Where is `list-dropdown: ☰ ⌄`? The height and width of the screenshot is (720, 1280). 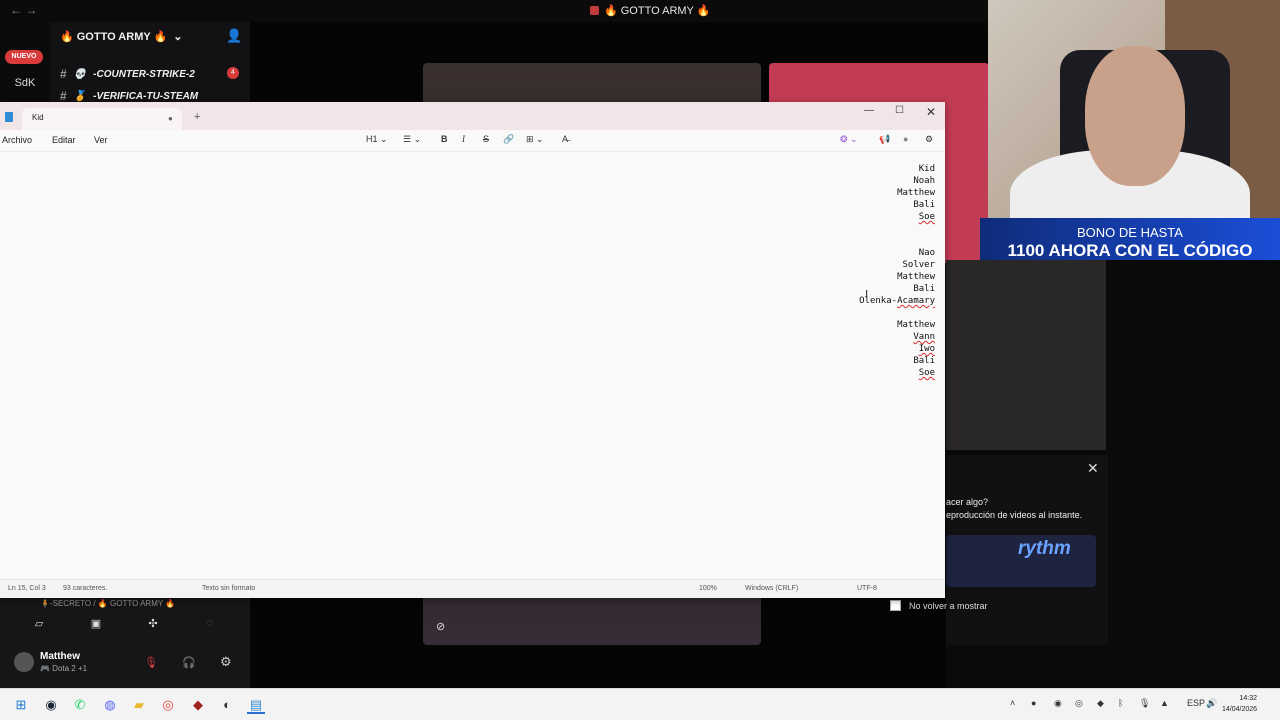
list-dropdown: ☰ ⌄ is located at coordinates (412, 139).